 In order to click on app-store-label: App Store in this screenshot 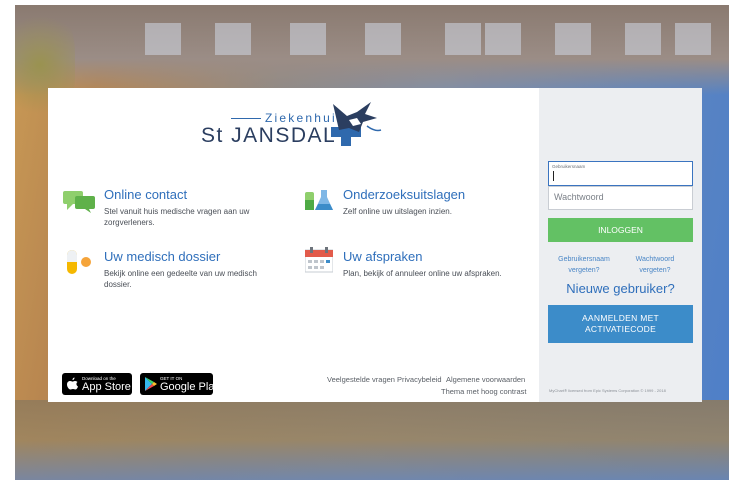, I will do `click(106, 387)`.